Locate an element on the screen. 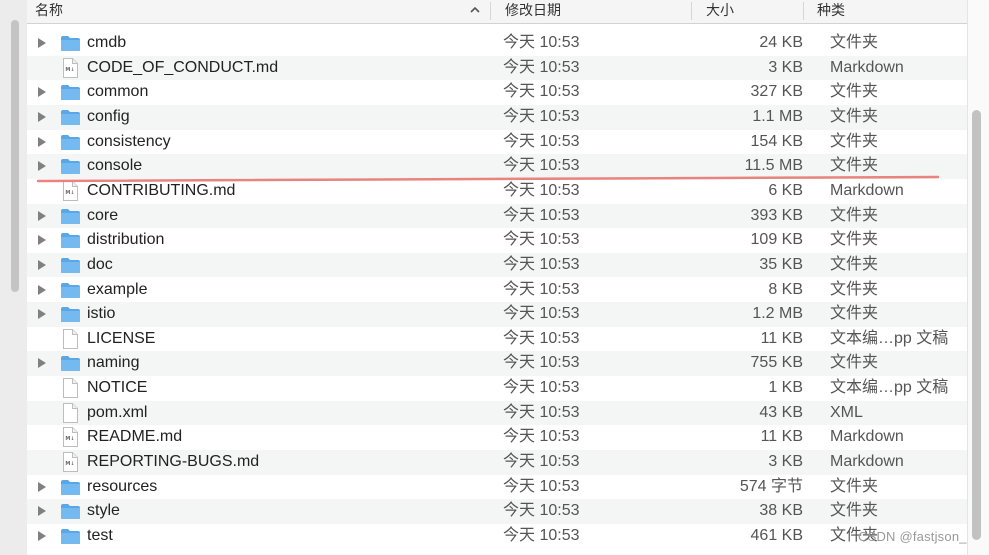 The width and height of the screenshot is (989, 555). file-size: 1.1 MB is located at coordinates (777, 116).